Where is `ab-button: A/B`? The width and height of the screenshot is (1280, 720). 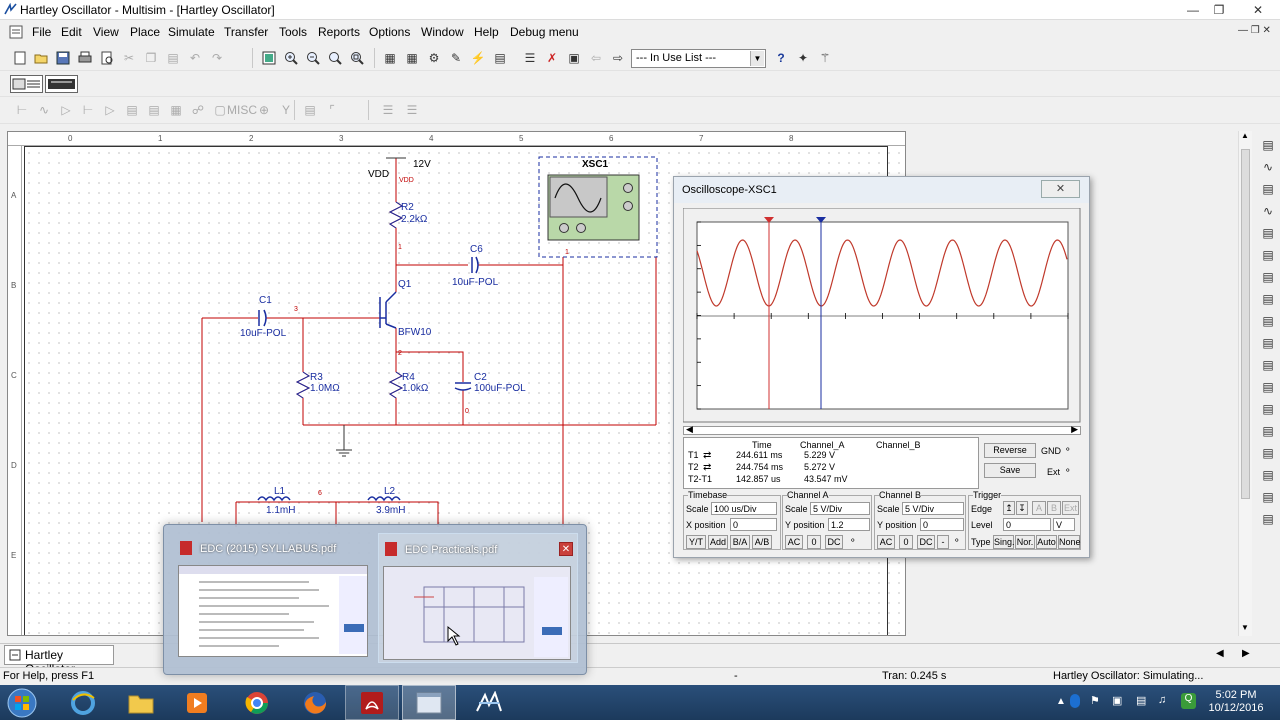 ab-button: A/B is located at coordinates (762, 542).